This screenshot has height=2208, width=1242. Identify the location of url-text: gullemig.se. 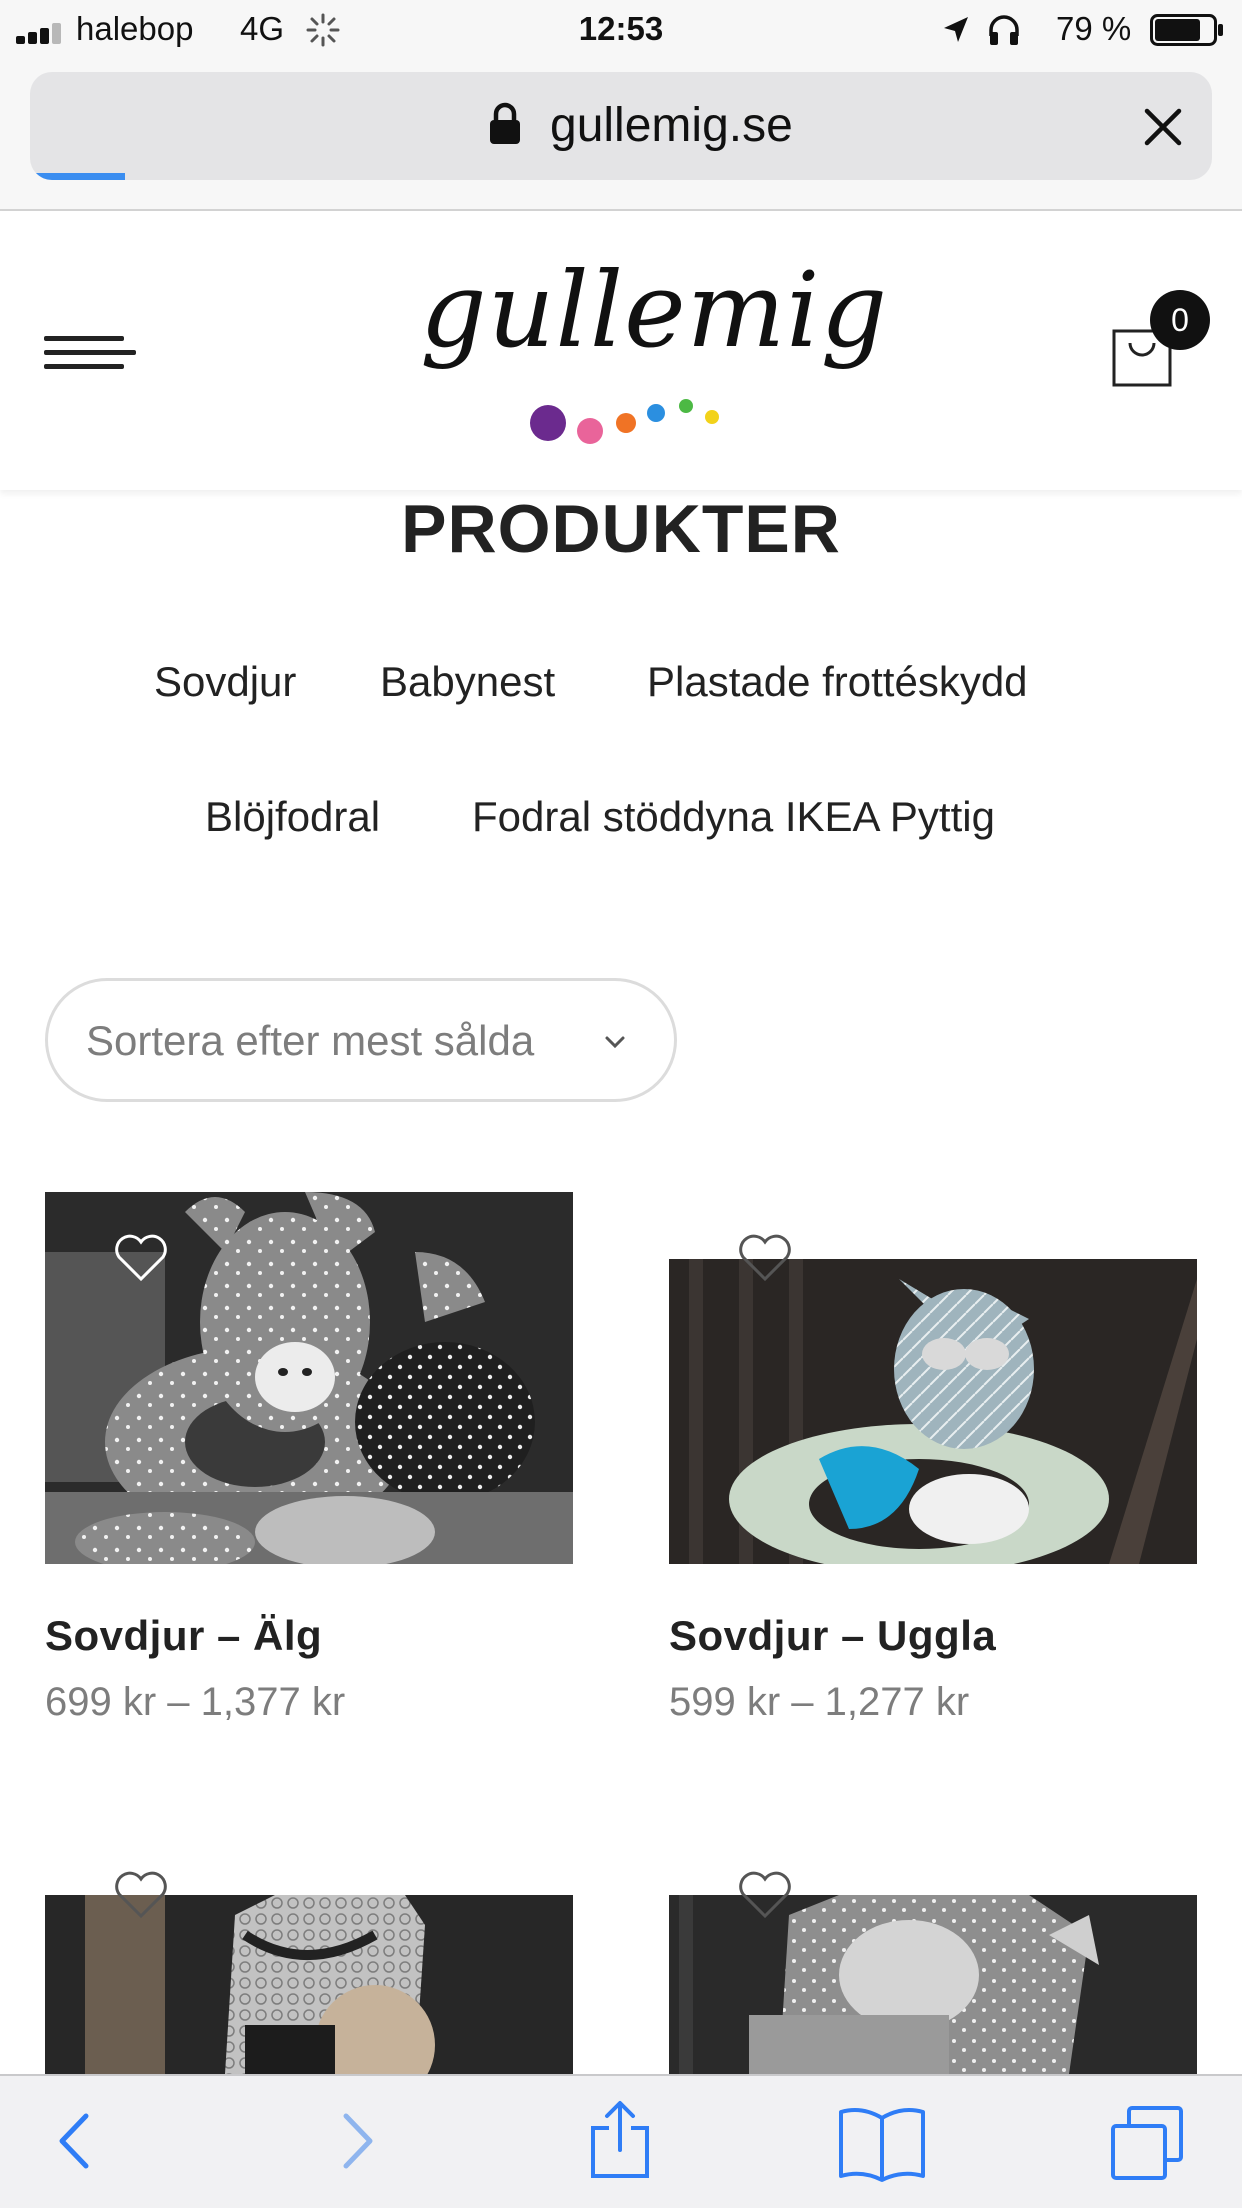
(671, 125).